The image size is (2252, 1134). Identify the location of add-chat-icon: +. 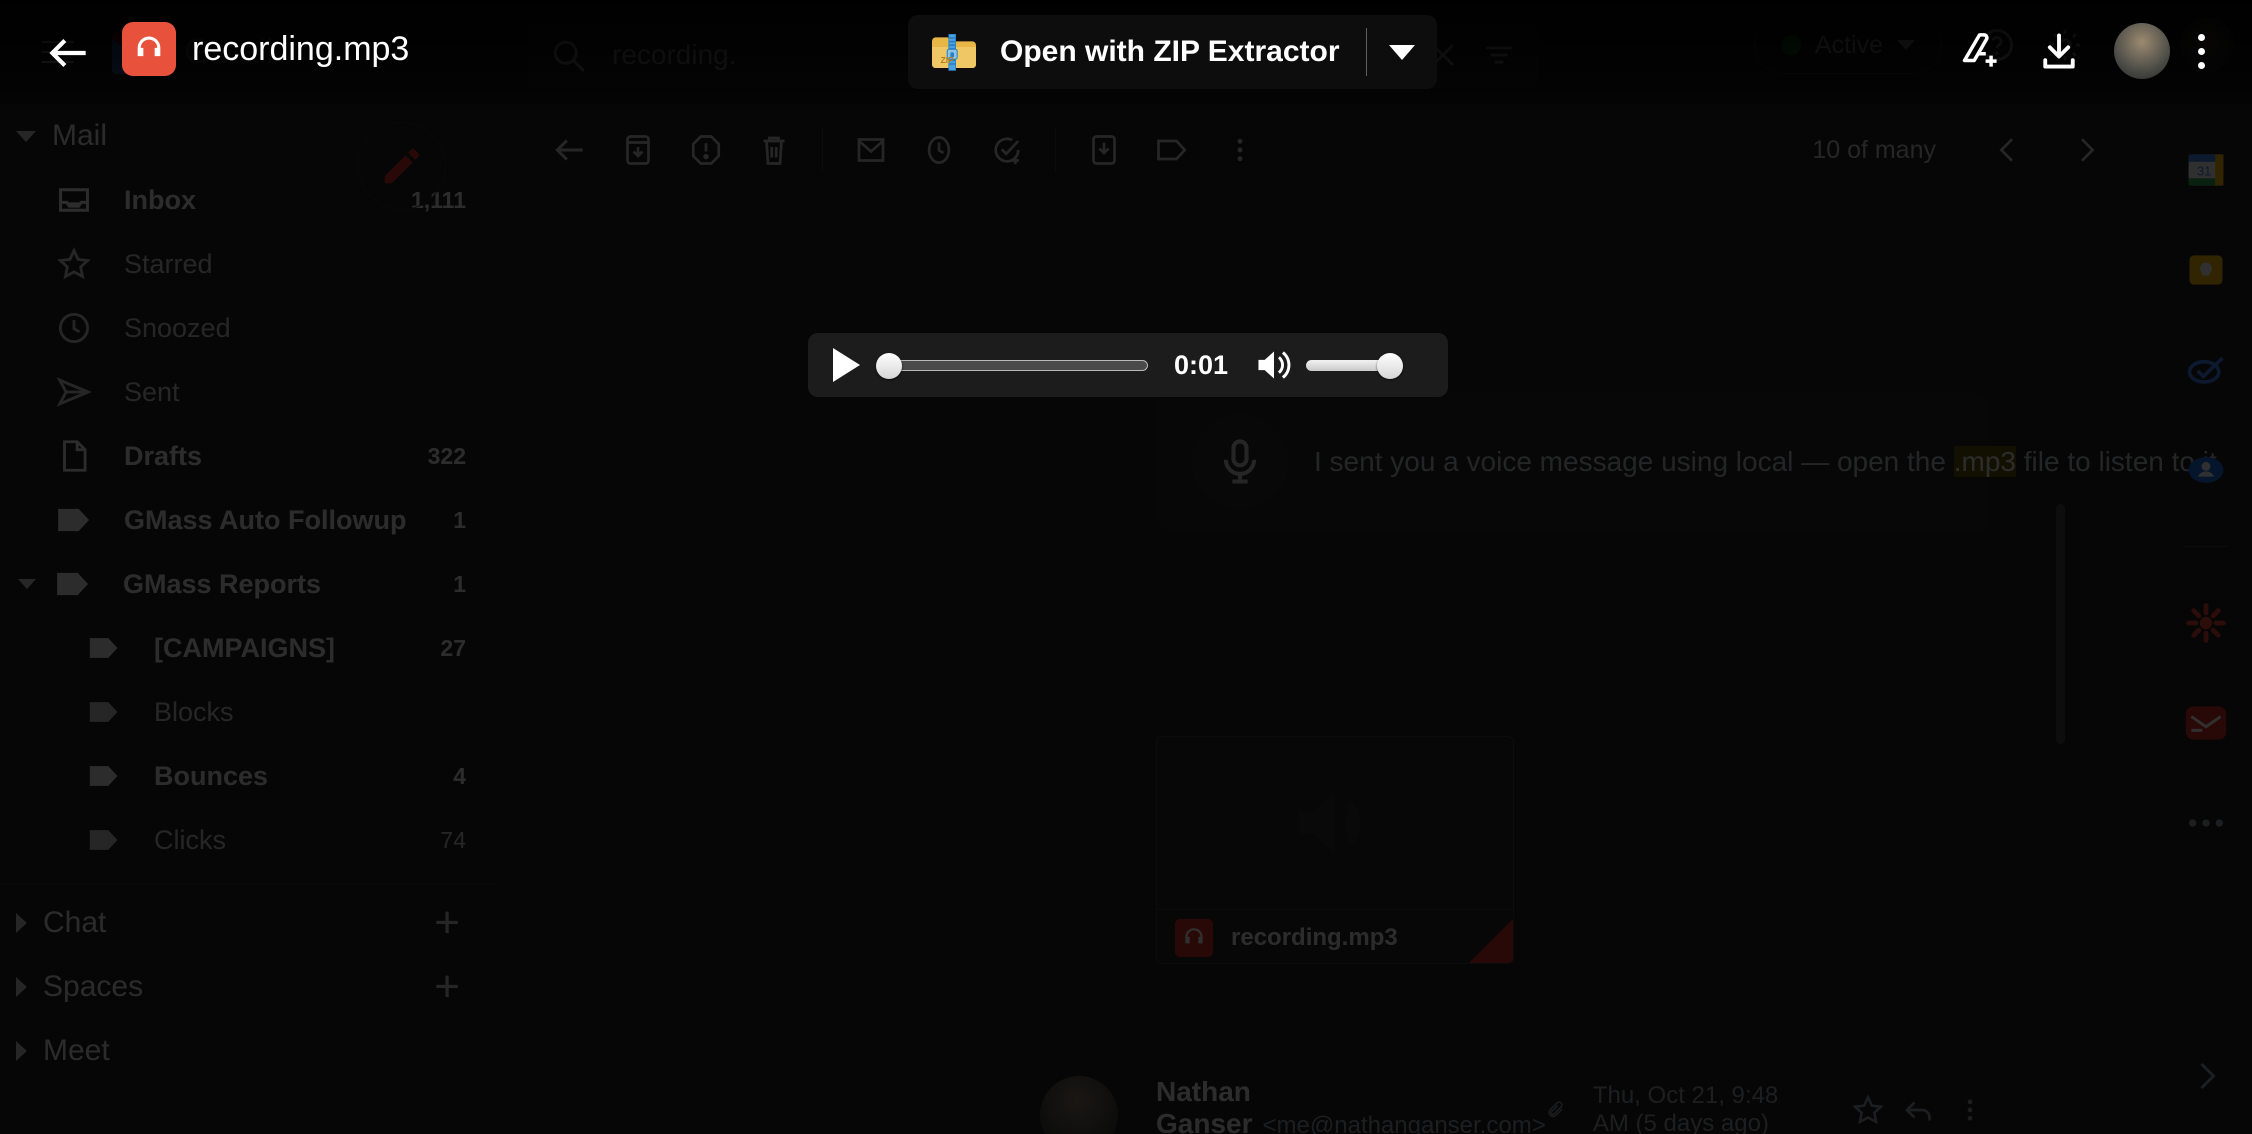
(447, 923).